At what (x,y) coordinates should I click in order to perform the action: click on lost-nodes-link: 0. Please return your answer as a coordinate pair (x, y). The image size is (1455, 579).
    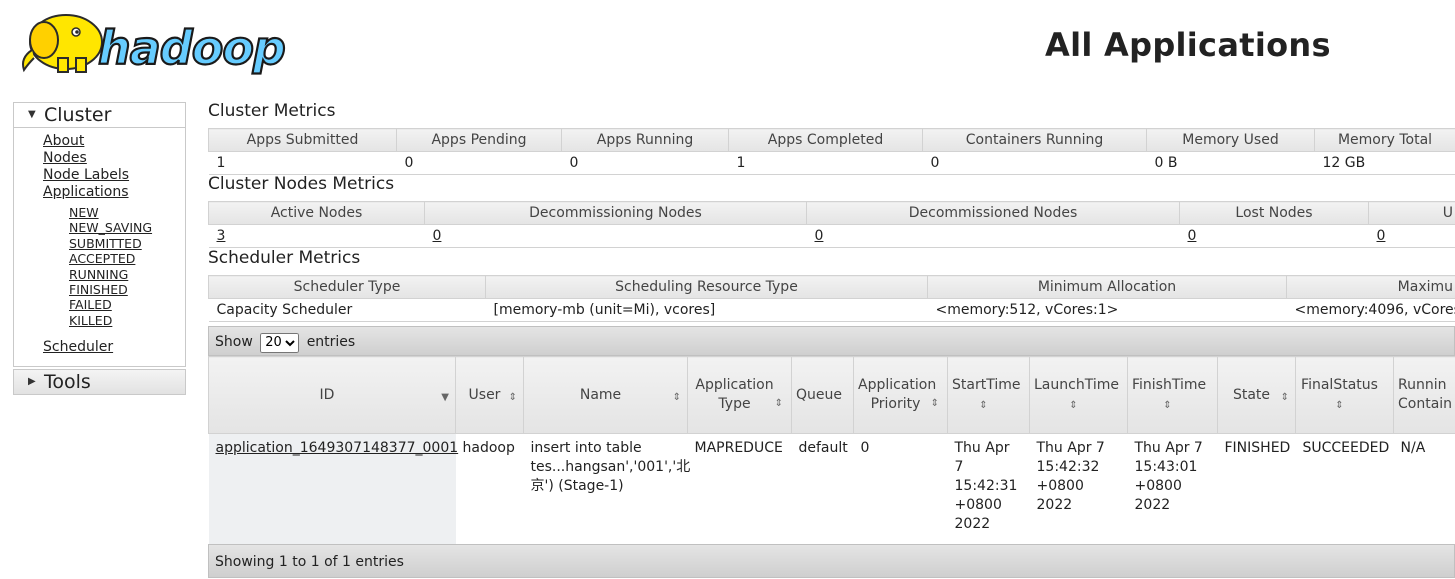
    Looking at the image, I should click on (1192, 236).